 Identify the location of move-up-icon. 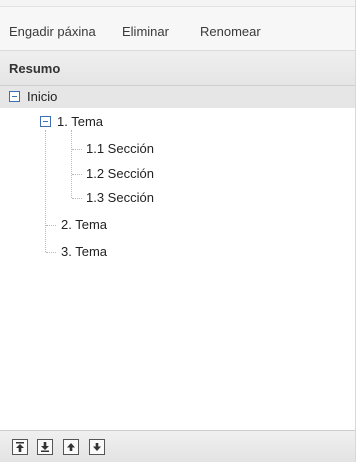
(71, 447).